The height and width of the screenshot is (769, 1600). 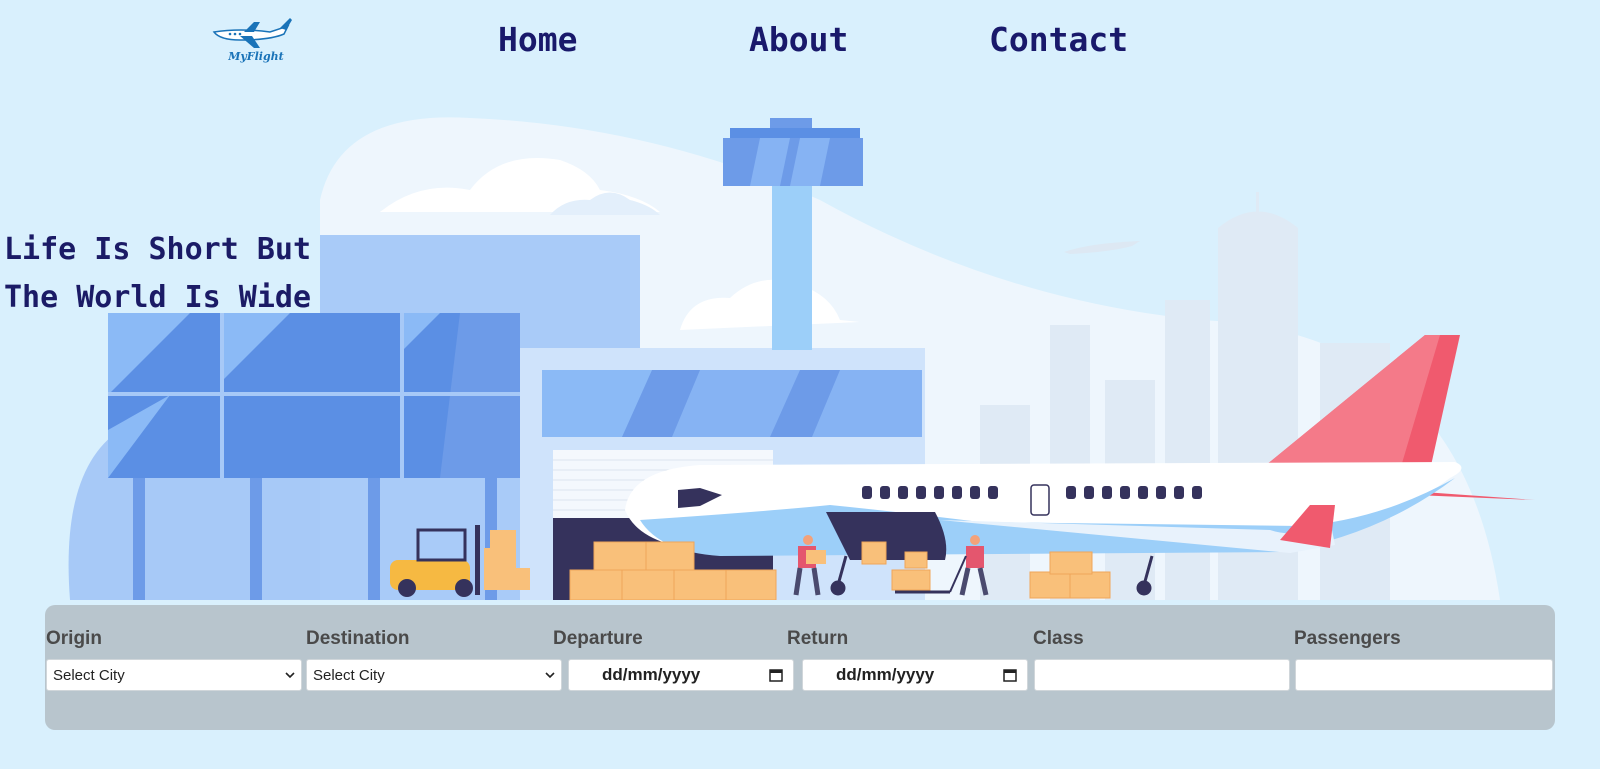 I want to click on origin-label: Origin, so click(x=74, y=638).